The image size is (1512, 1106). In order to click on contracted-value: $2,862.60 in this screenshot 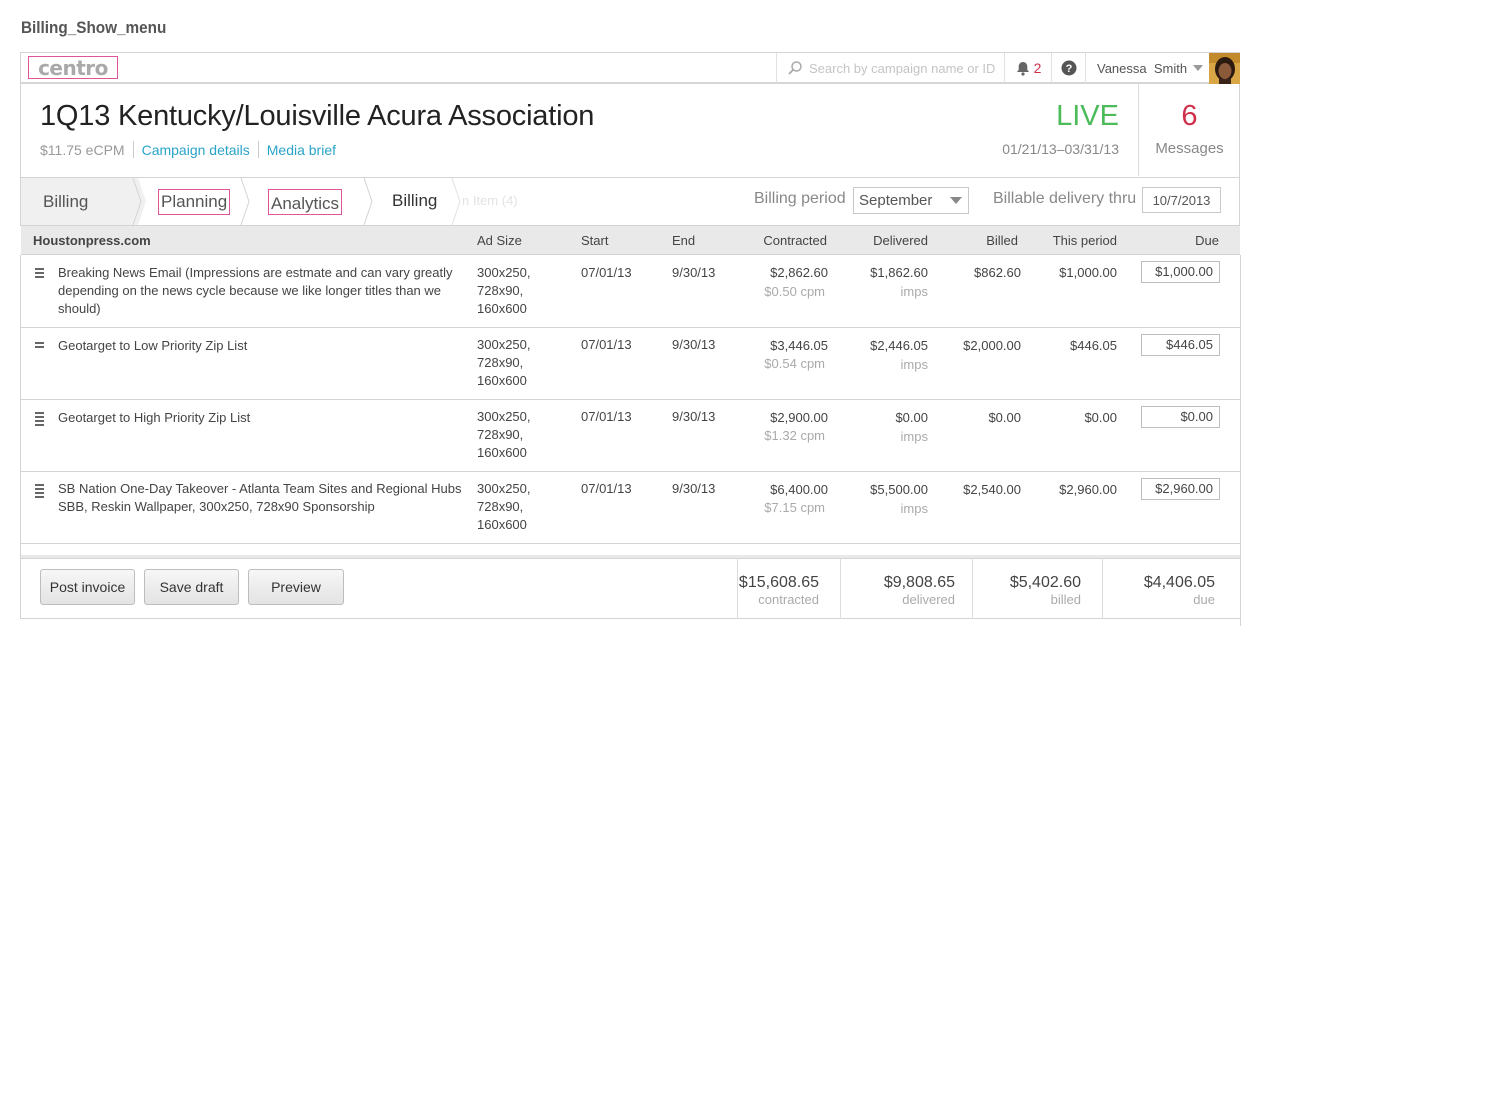, I will do `click(799, 272)`.